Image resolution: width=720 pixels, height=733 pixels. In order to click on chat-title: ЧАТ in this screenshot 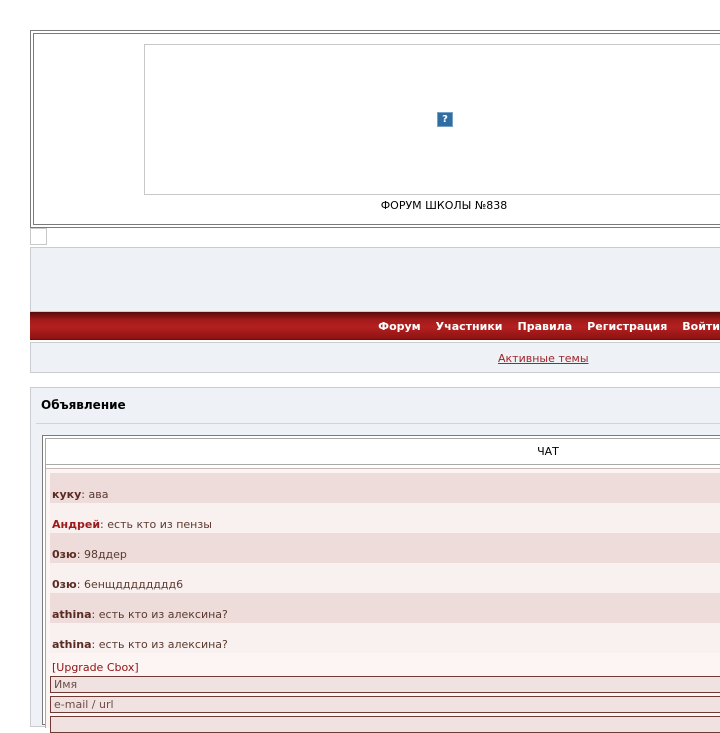, I will do `click(548, 451)`.